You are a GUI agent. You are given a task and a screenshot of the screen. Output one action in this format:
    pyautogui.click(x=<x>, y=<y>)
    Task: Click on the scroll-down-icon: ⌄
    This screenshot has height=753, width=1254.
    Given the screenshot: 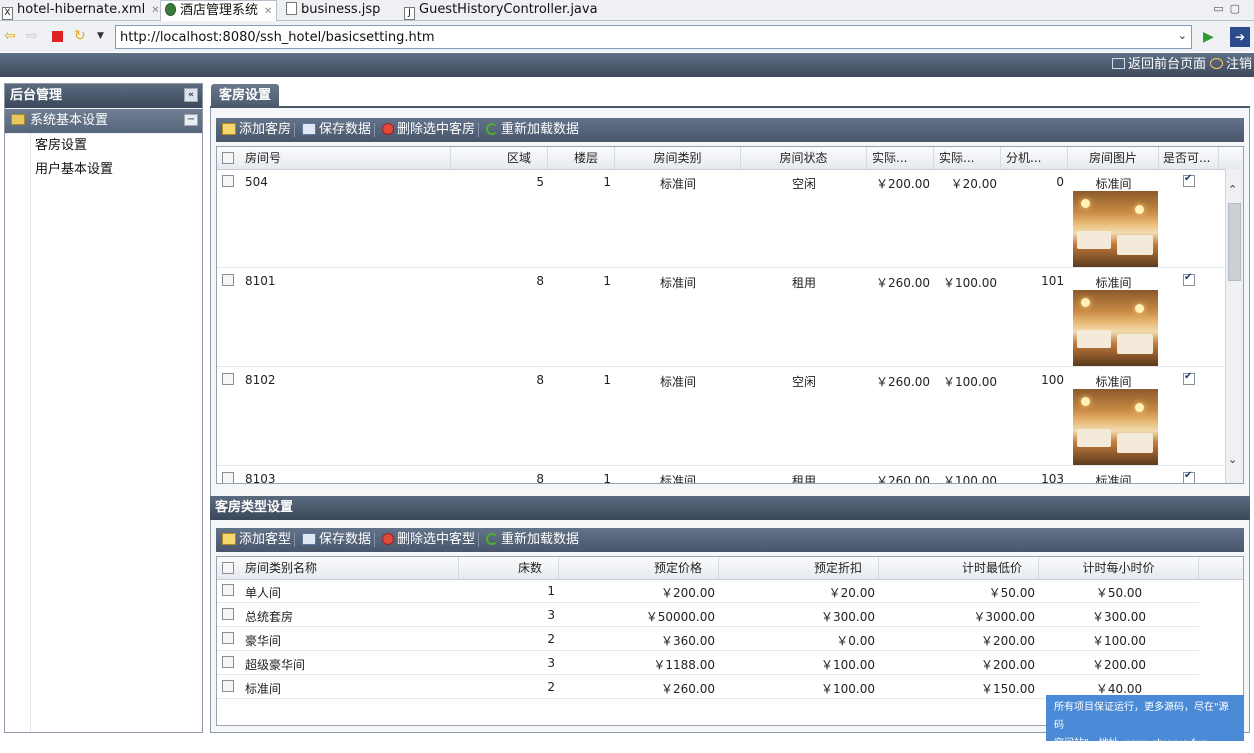 What is the action you would take?
    pyautogui.click(x=1232, y=459)
    